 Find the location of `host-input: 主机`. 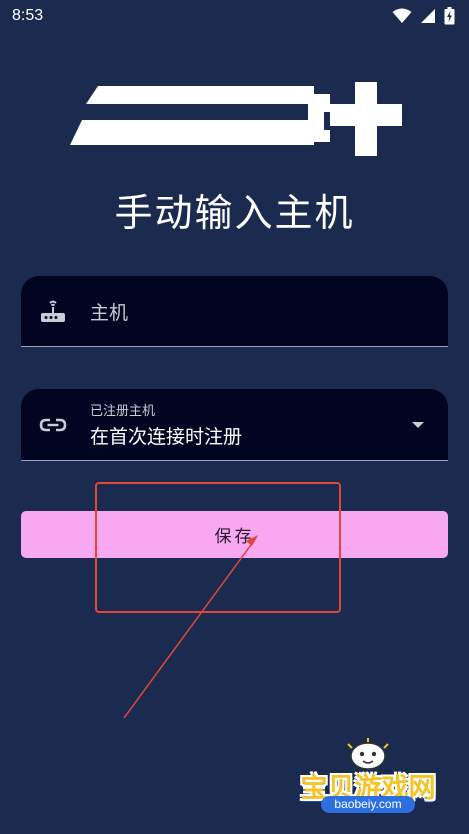

host-input: 主机 is located at coordinates (234, 311).